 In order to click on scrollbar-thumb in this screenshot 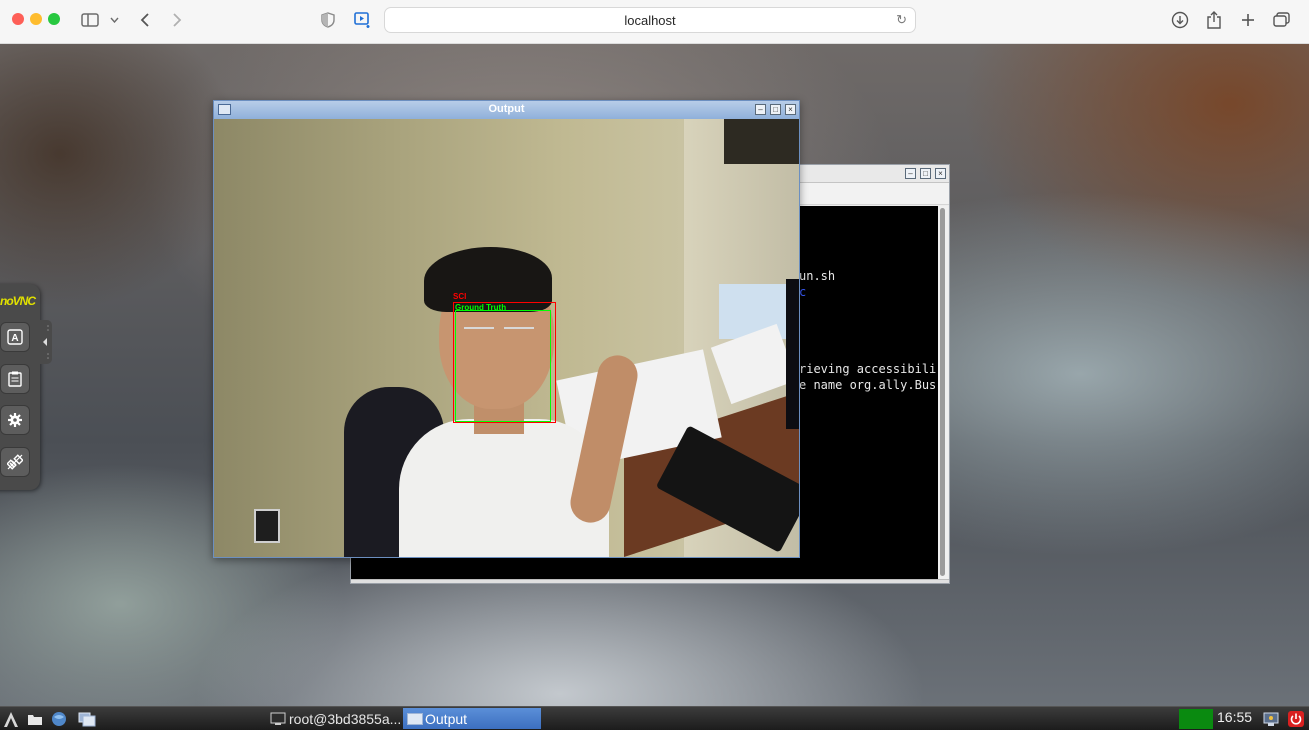, I will do `click(942, 392)`.